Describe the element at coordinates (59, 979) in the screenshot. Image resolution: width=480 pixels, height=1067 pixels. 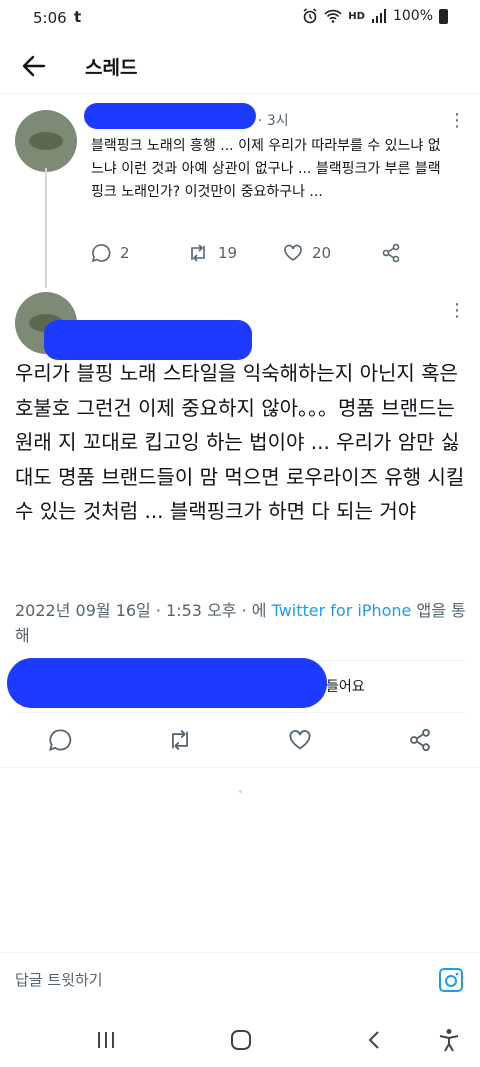
I see `reply-input: 답글 트윗하기` at that location.